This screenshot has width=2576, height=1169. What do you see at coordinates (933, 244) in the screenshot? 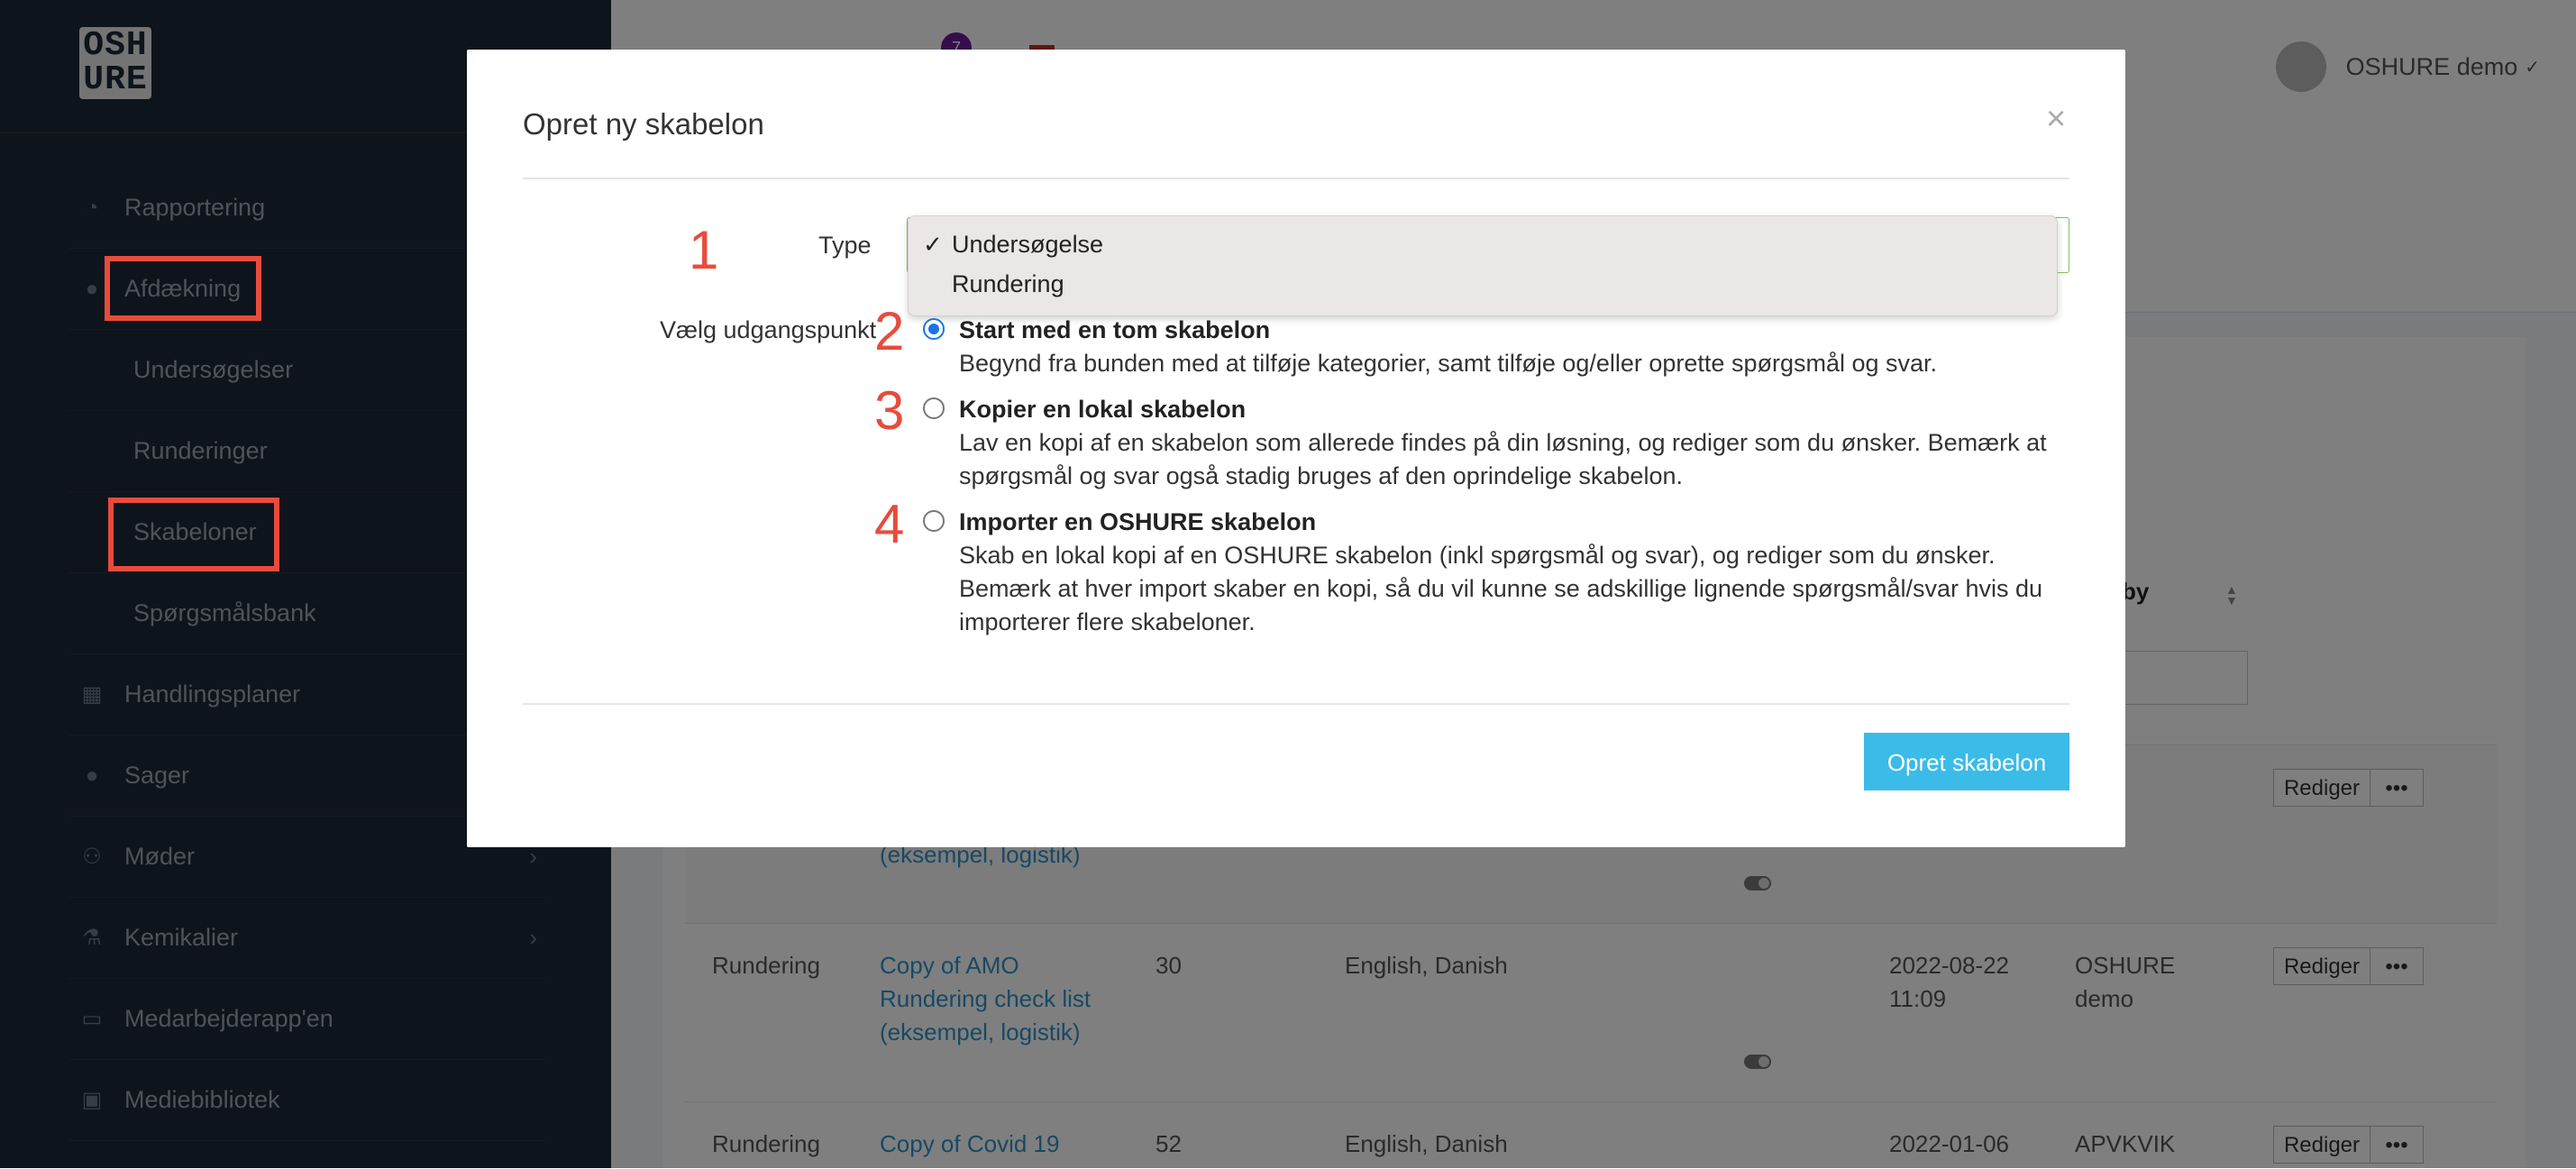
I see `check-icon: ✓` at bounding box center [933, 244].